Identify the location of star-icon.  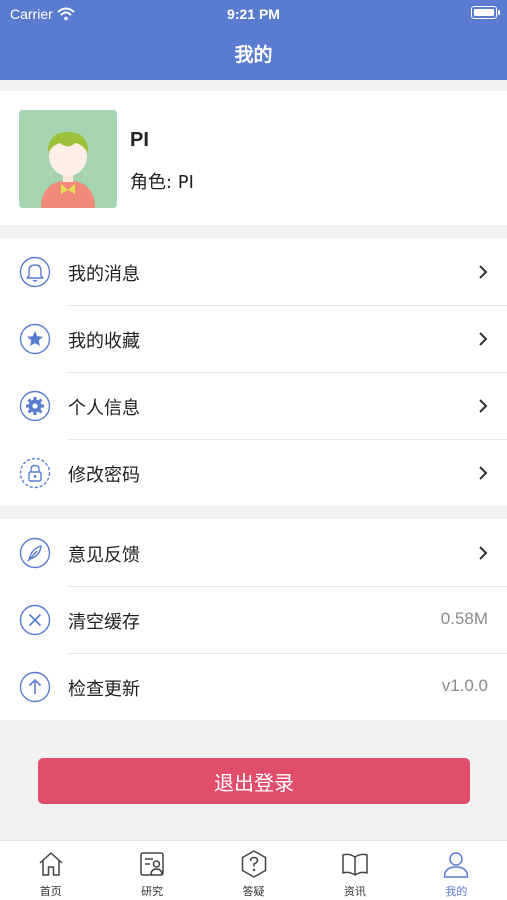
(35, 339).